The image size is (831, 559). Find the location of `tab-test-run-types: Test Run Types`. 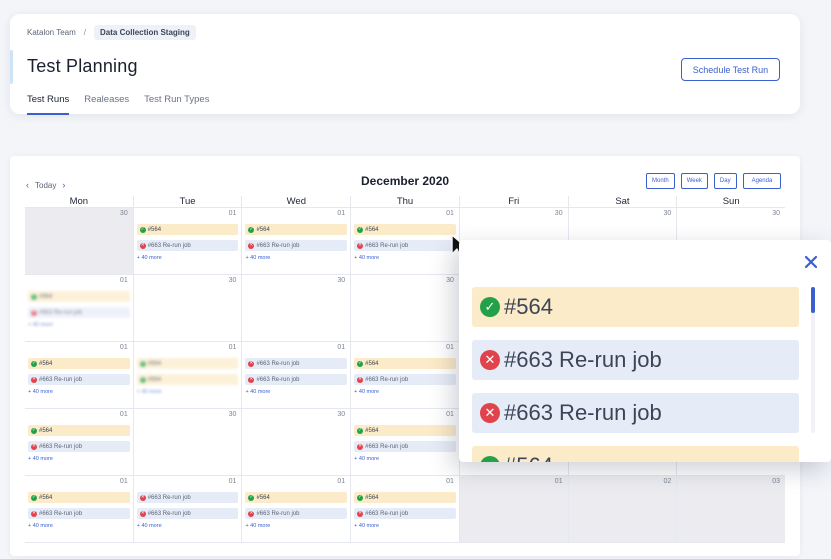

tab-test-run-types: Test Run Types is located at coordinates (176, 104).